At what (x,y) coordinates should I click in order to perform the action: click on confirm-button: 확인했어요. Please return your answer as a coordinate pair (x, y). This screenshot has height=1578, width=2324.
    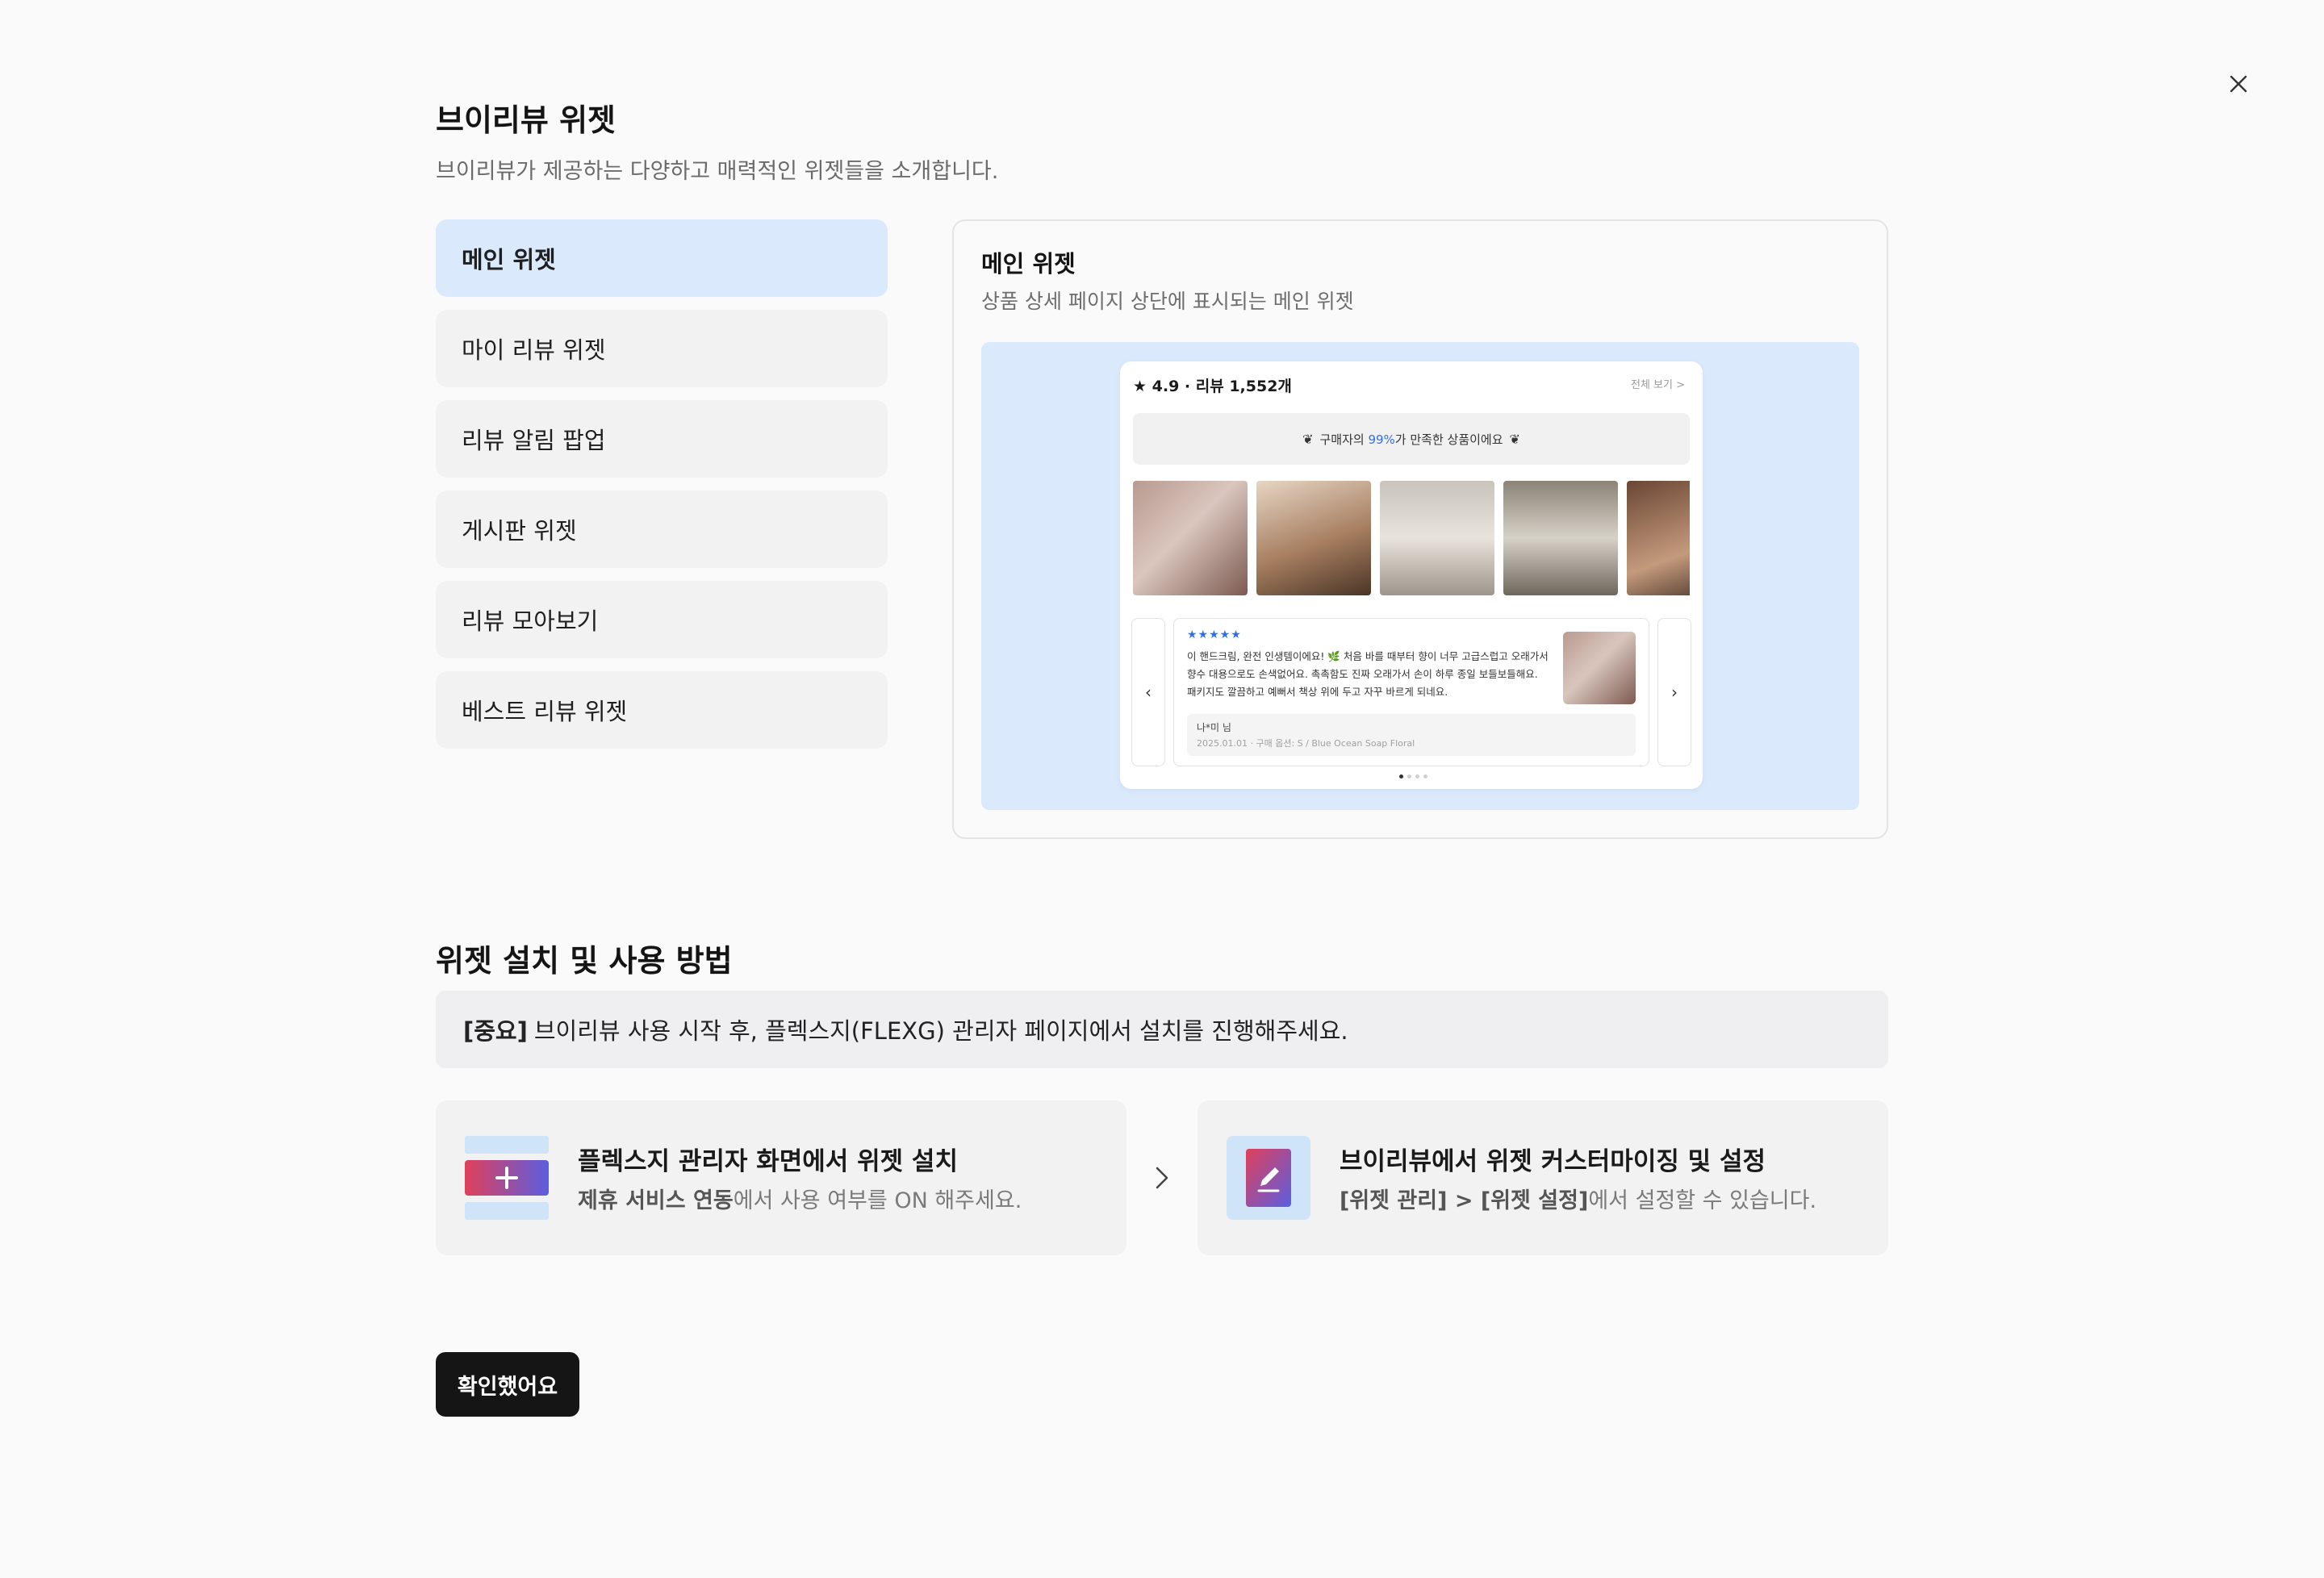
    Looking at the image, I should click on (507, 1384).